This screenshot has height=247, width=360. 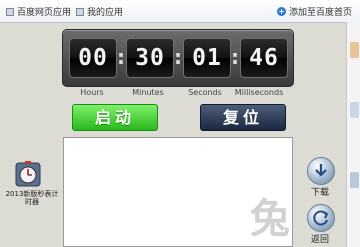 I want to click on download-icon, so click(x=321, y=170).